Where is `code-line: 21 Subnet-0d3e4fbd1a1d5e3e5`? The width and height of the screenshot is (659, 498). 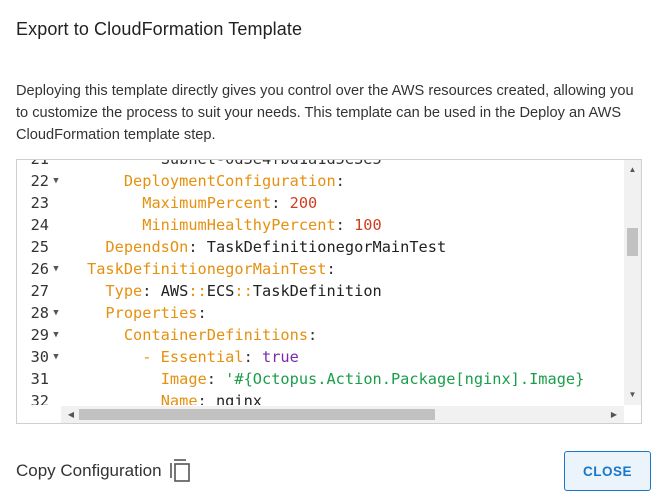 code-line: 21 Subnet-0d3e4fbd1a1d5e3e5 is located at coordinates (320, 165).